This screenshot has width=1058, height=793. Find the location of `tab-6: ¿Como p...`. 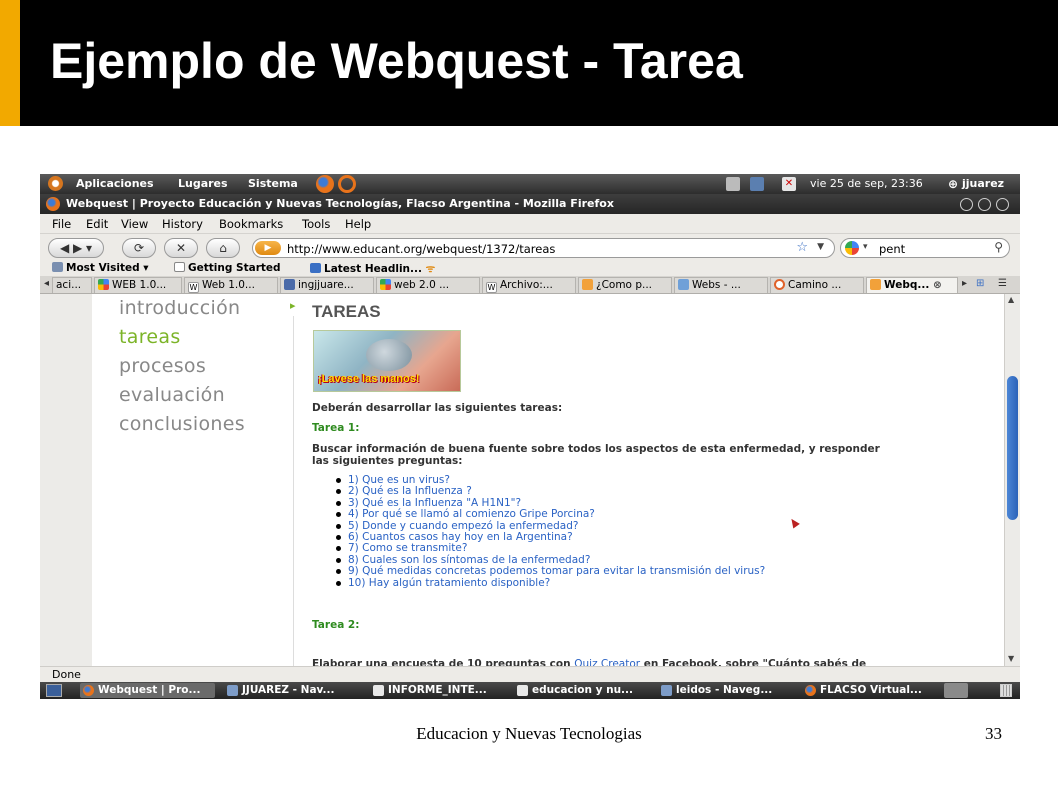

tab-6: ¿Como p... is located at coordinates (625, 285).